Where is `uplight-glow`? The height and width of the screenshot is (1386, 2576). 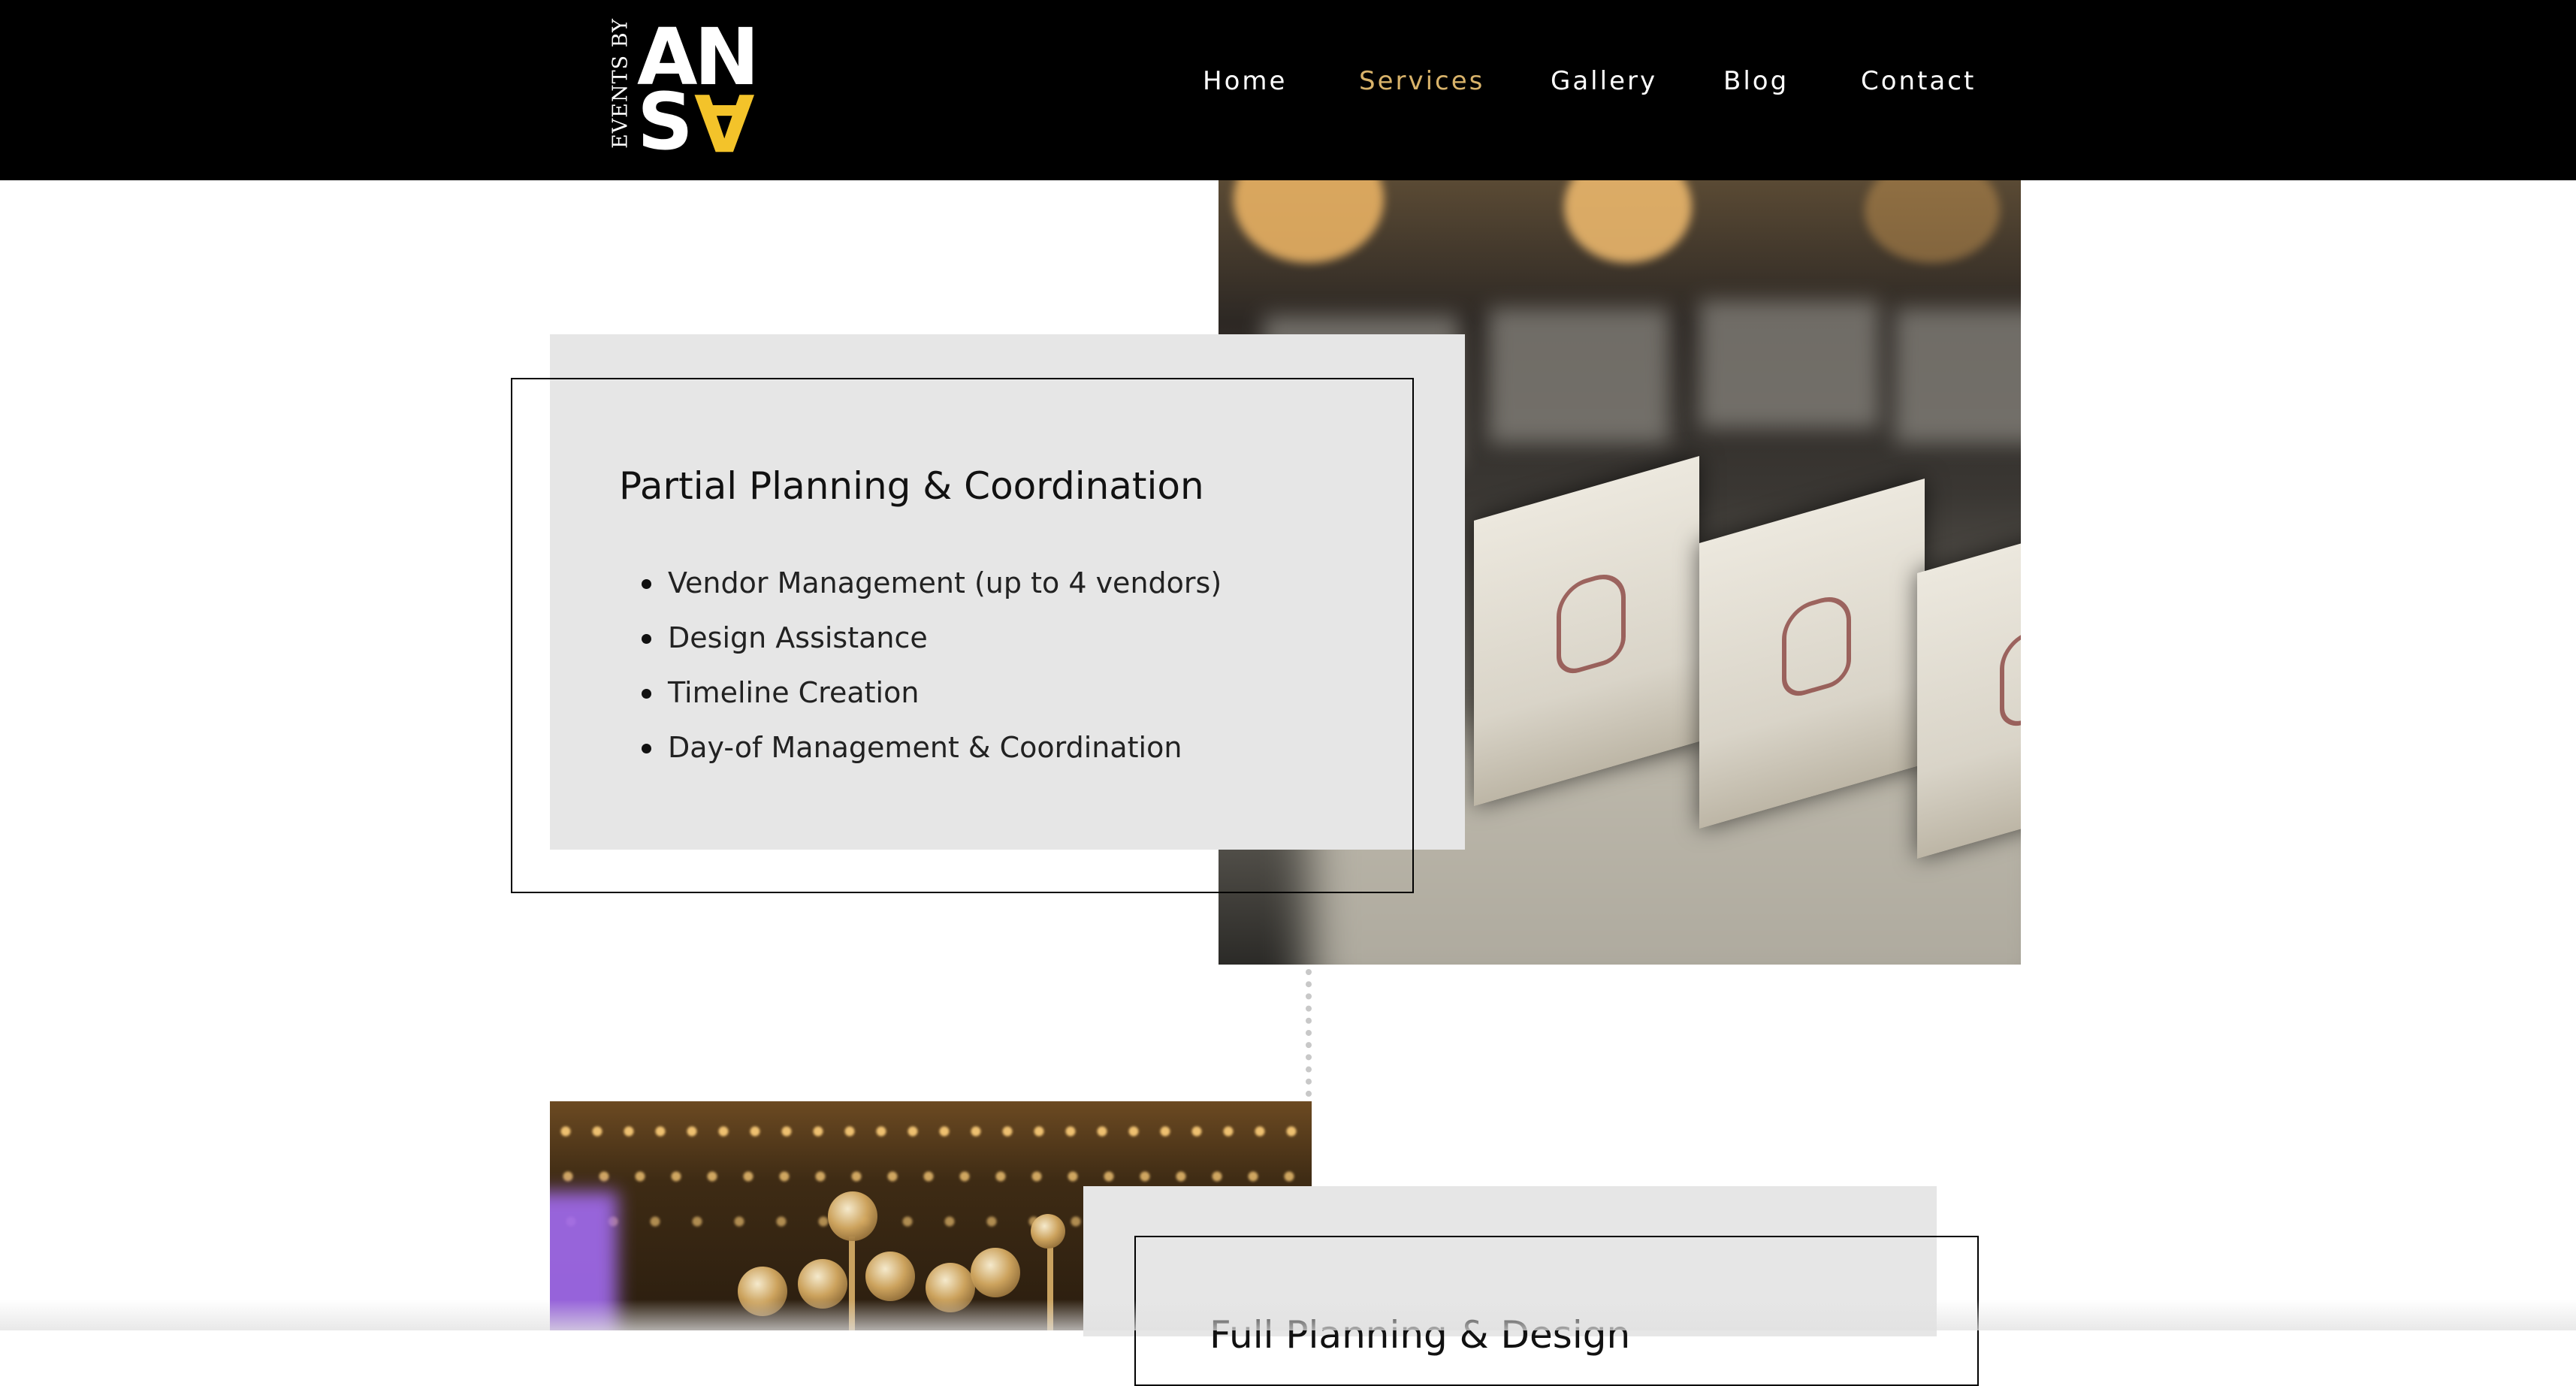
uplight-glow is located at coordinates (584, 1261).